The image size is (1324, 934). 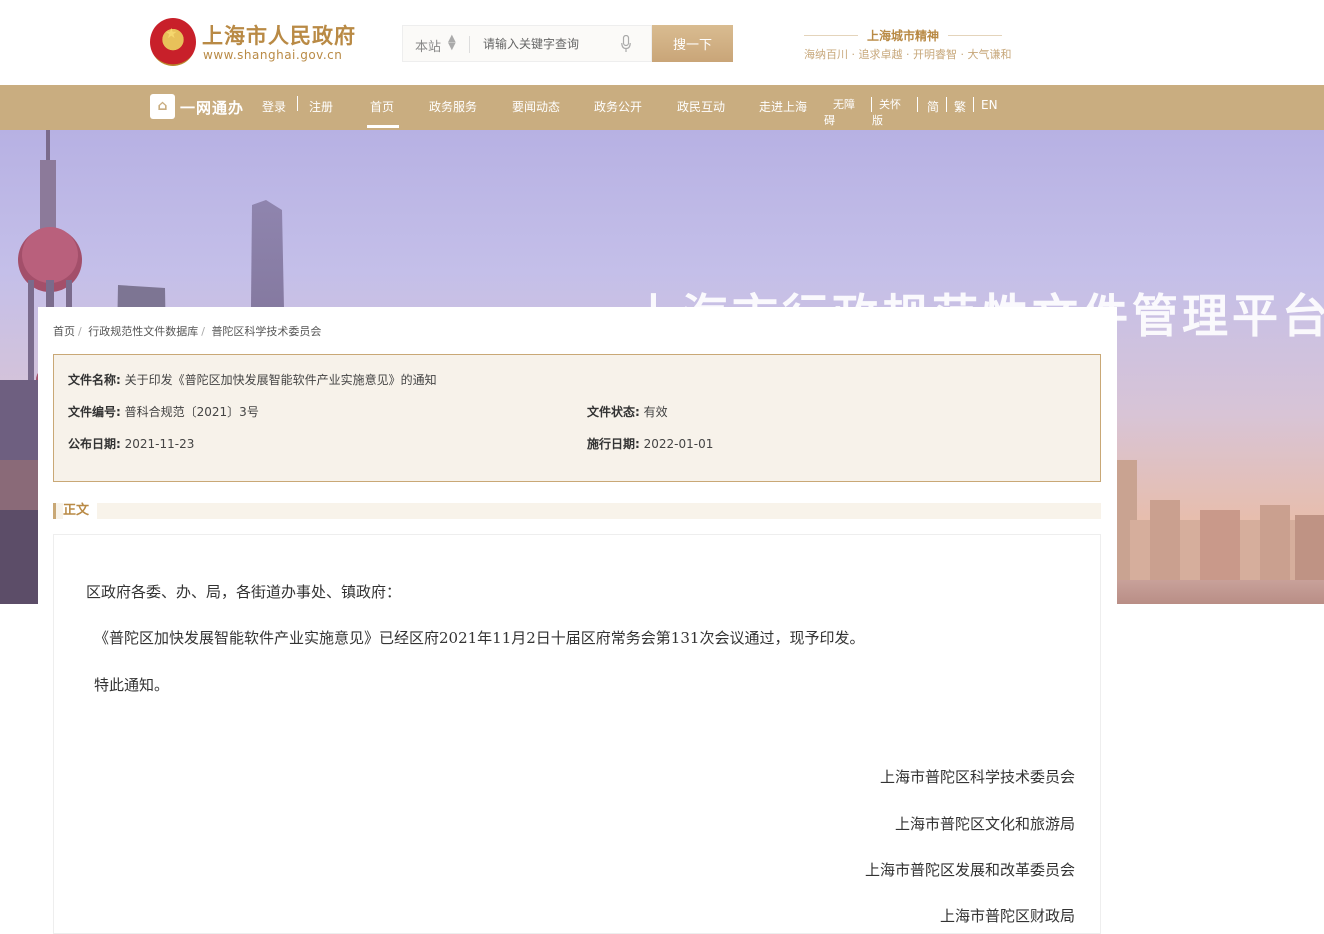 What do you see at coordinates (428, 45) in the screenshot?
I see `search-scope-select: 本站` at bounding box center [428, 45].